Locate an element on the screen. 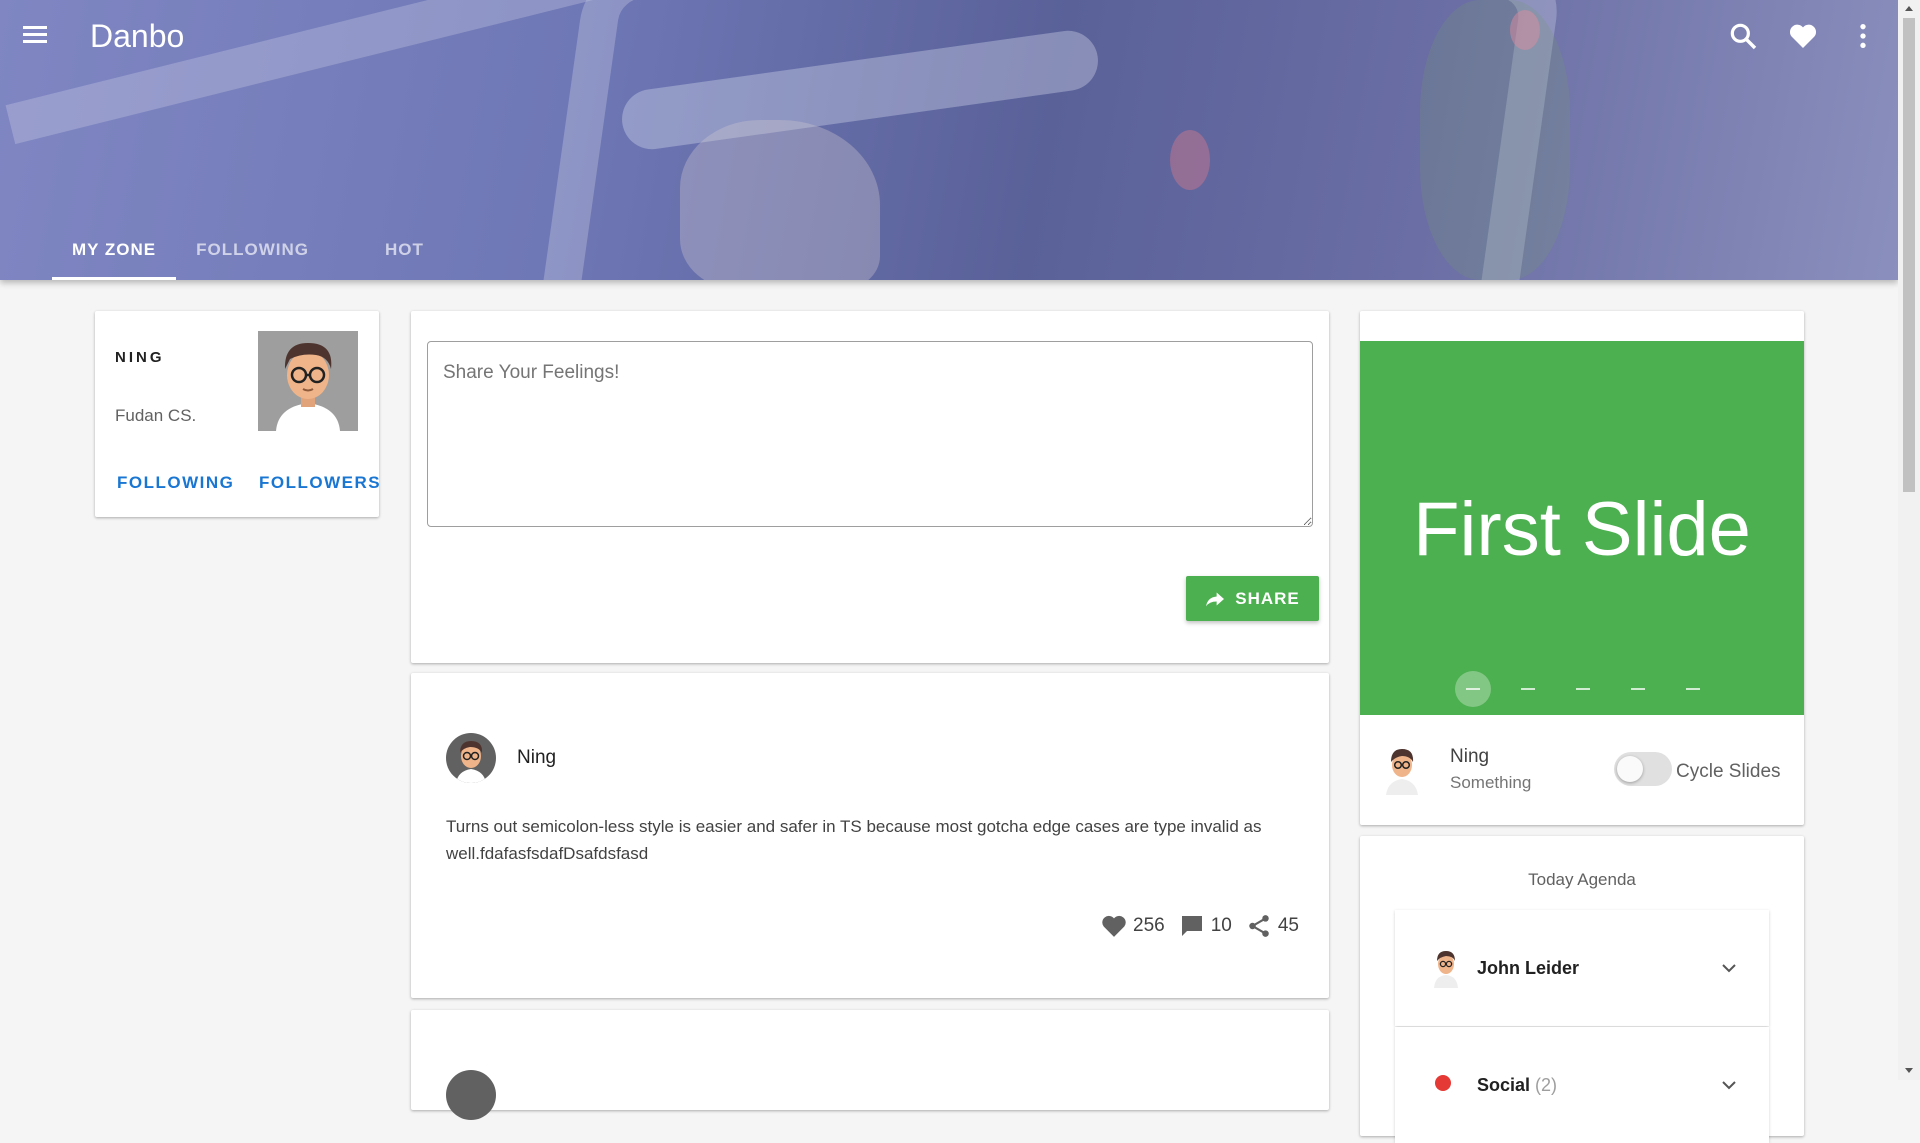 Image resolution: width=1920 pixels, height=1143 pixels. tab-hot: HOT is located at coordinates (404, 250).